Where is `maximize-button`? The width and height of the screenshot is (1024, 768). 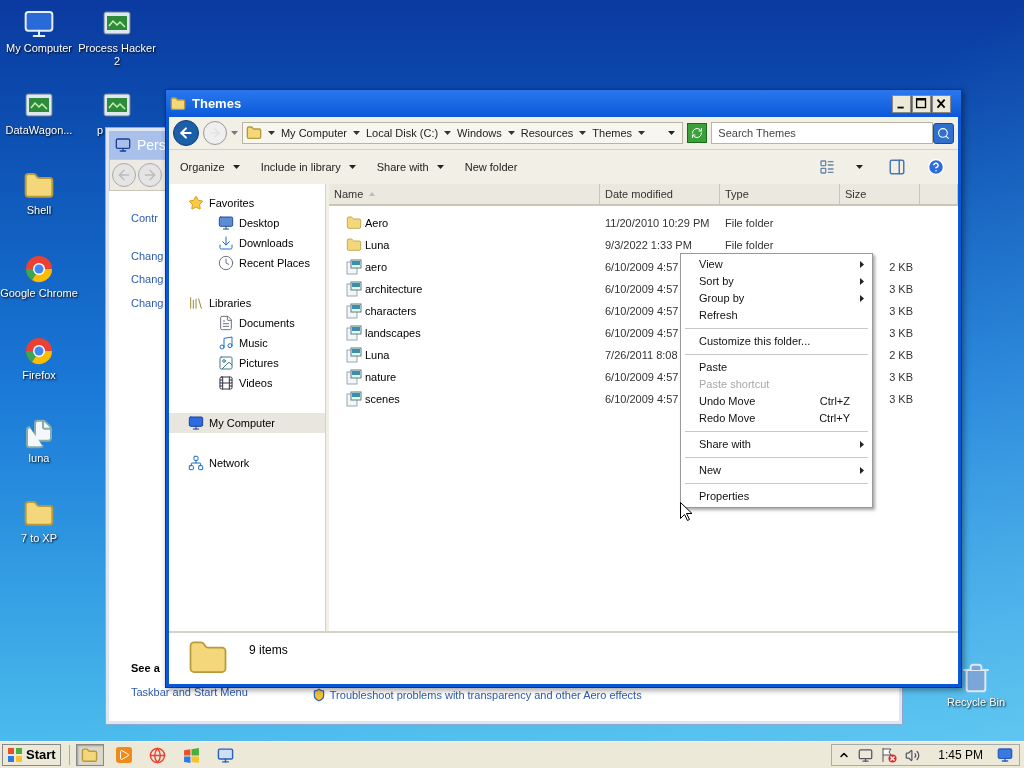 maximize-button is located at coordinates (921, 103).